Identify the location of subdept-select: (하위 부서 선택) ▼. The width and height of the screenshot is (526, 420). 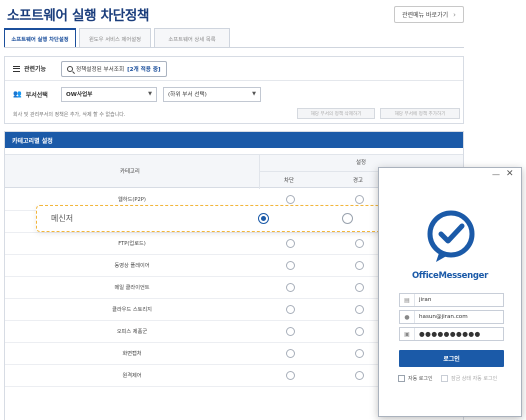
(212, 94).